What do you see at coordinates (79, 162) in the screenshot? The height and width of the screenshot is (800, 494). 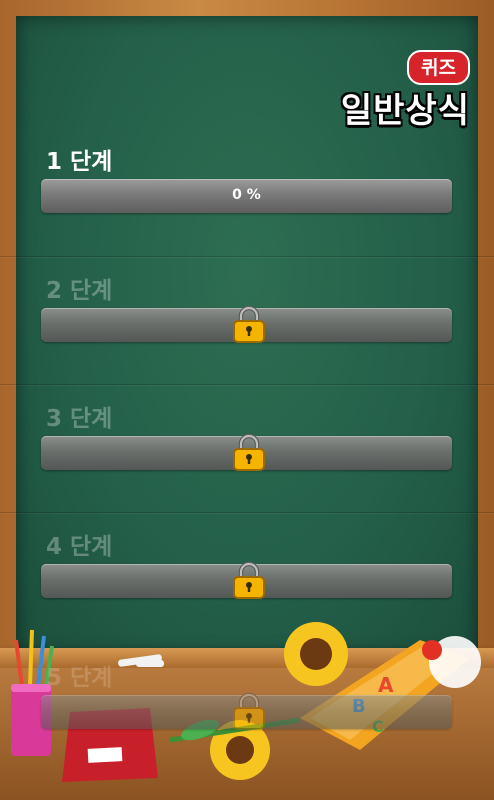 I see `stage-label: 1 단계` at bounding box center [79, 162].